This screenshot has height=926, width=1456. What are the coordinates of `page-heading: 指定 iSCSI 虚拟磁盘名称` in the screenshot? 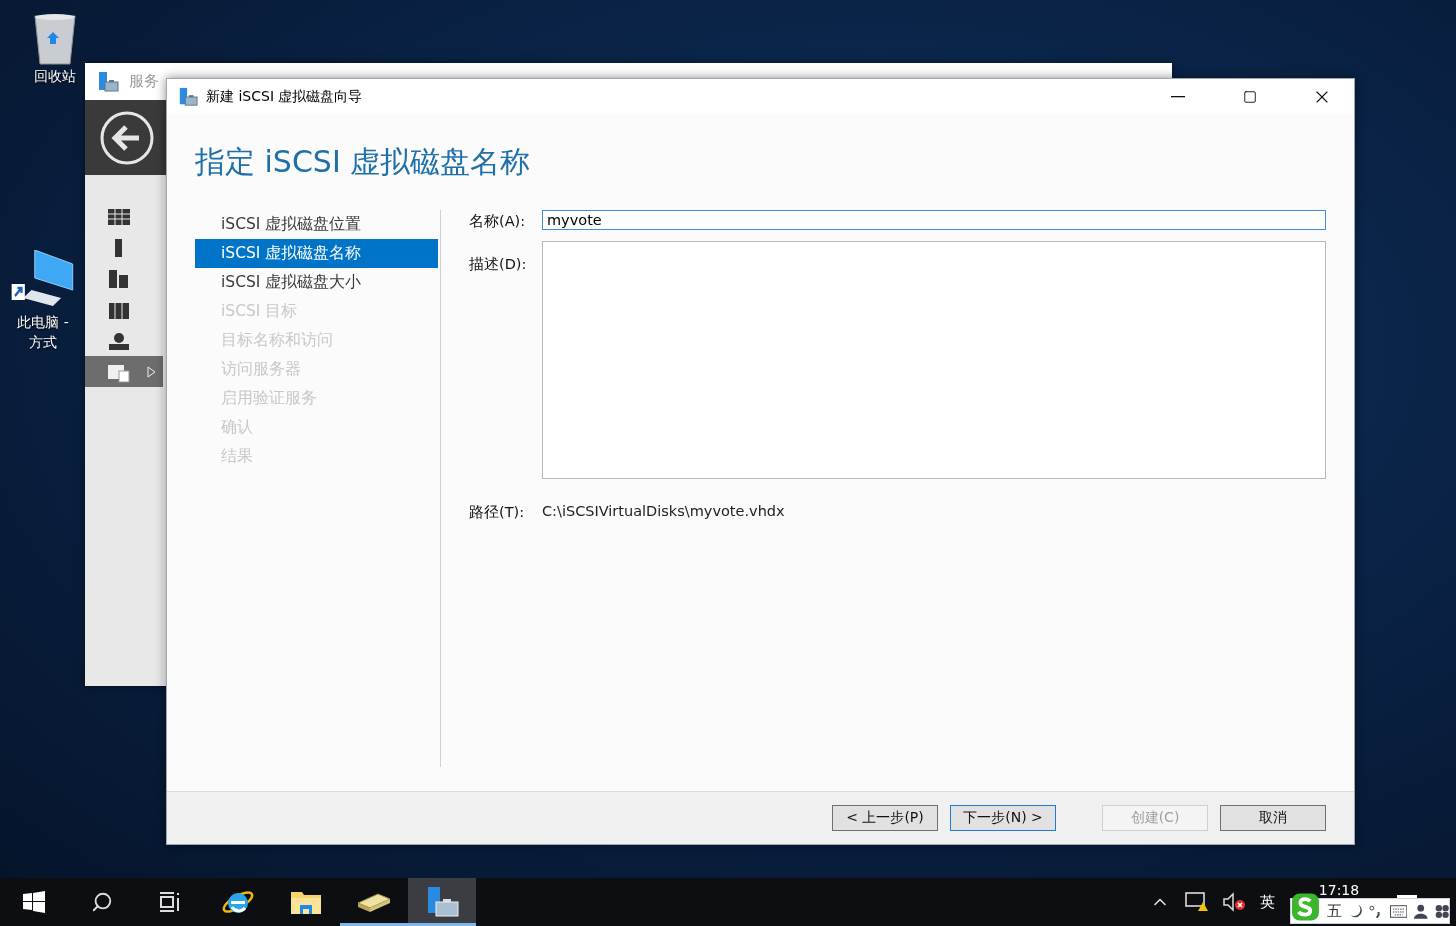 It's located at (363, 162).